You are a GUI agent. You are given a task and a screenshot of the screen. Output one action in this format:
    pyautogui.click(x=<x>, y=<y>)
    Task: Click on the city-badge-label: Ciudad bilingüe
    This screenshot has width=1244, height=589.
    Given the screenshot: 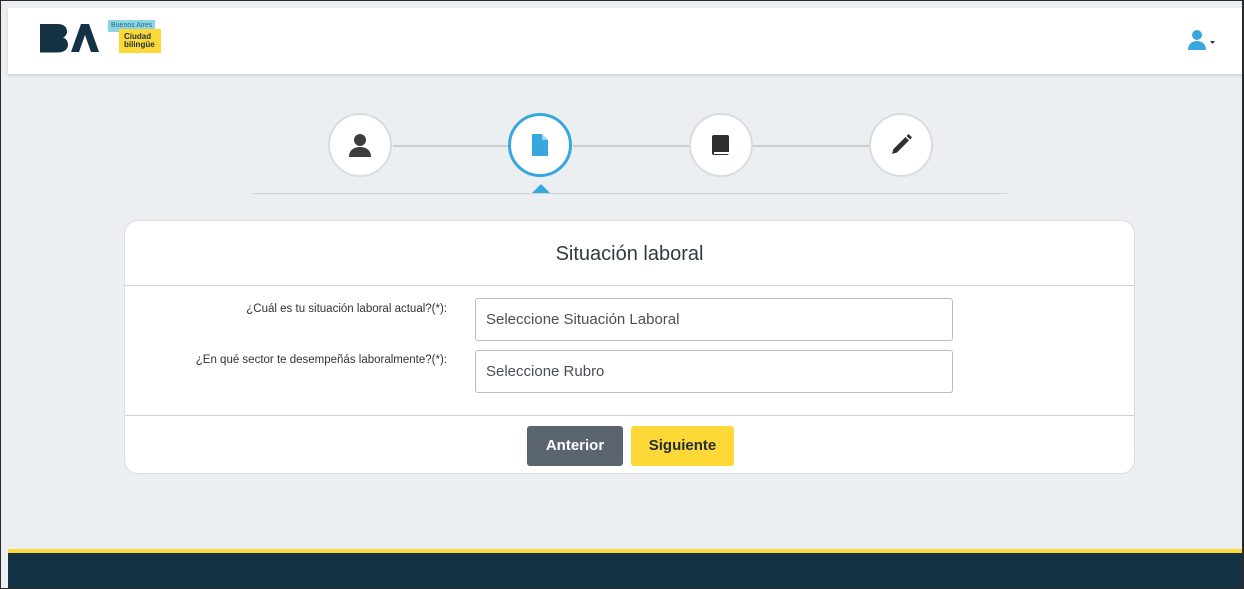 What is the action you would take?
    pyautogui.click(x=140, y=41)
    